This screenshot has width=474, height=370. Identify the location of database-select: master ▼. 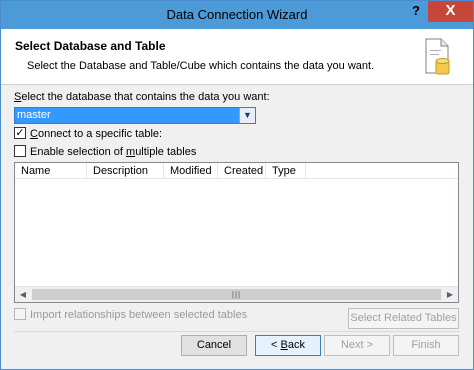
(135, 115).